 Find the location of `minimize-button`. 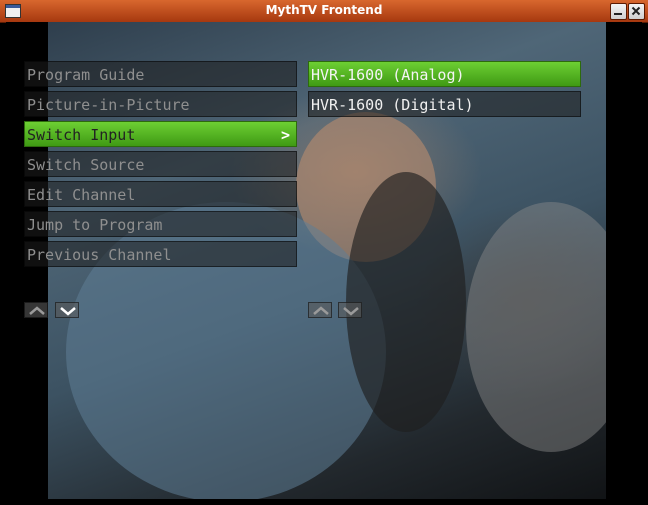

minimize-button is located at coordinates (618, 11).